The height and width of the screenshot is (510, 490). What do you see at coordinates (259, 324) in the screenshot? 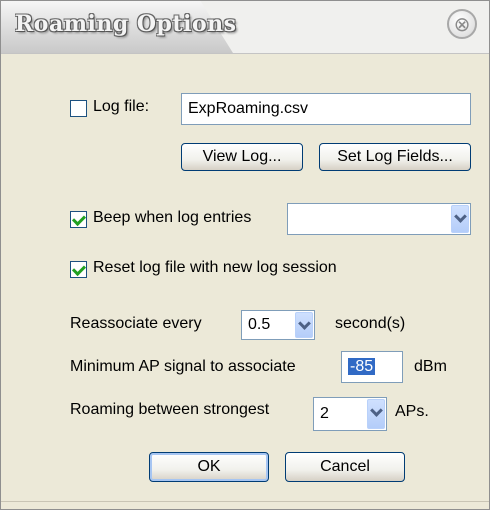
I see `reassociate-value: 0.5` at bounding box center [259, 324].